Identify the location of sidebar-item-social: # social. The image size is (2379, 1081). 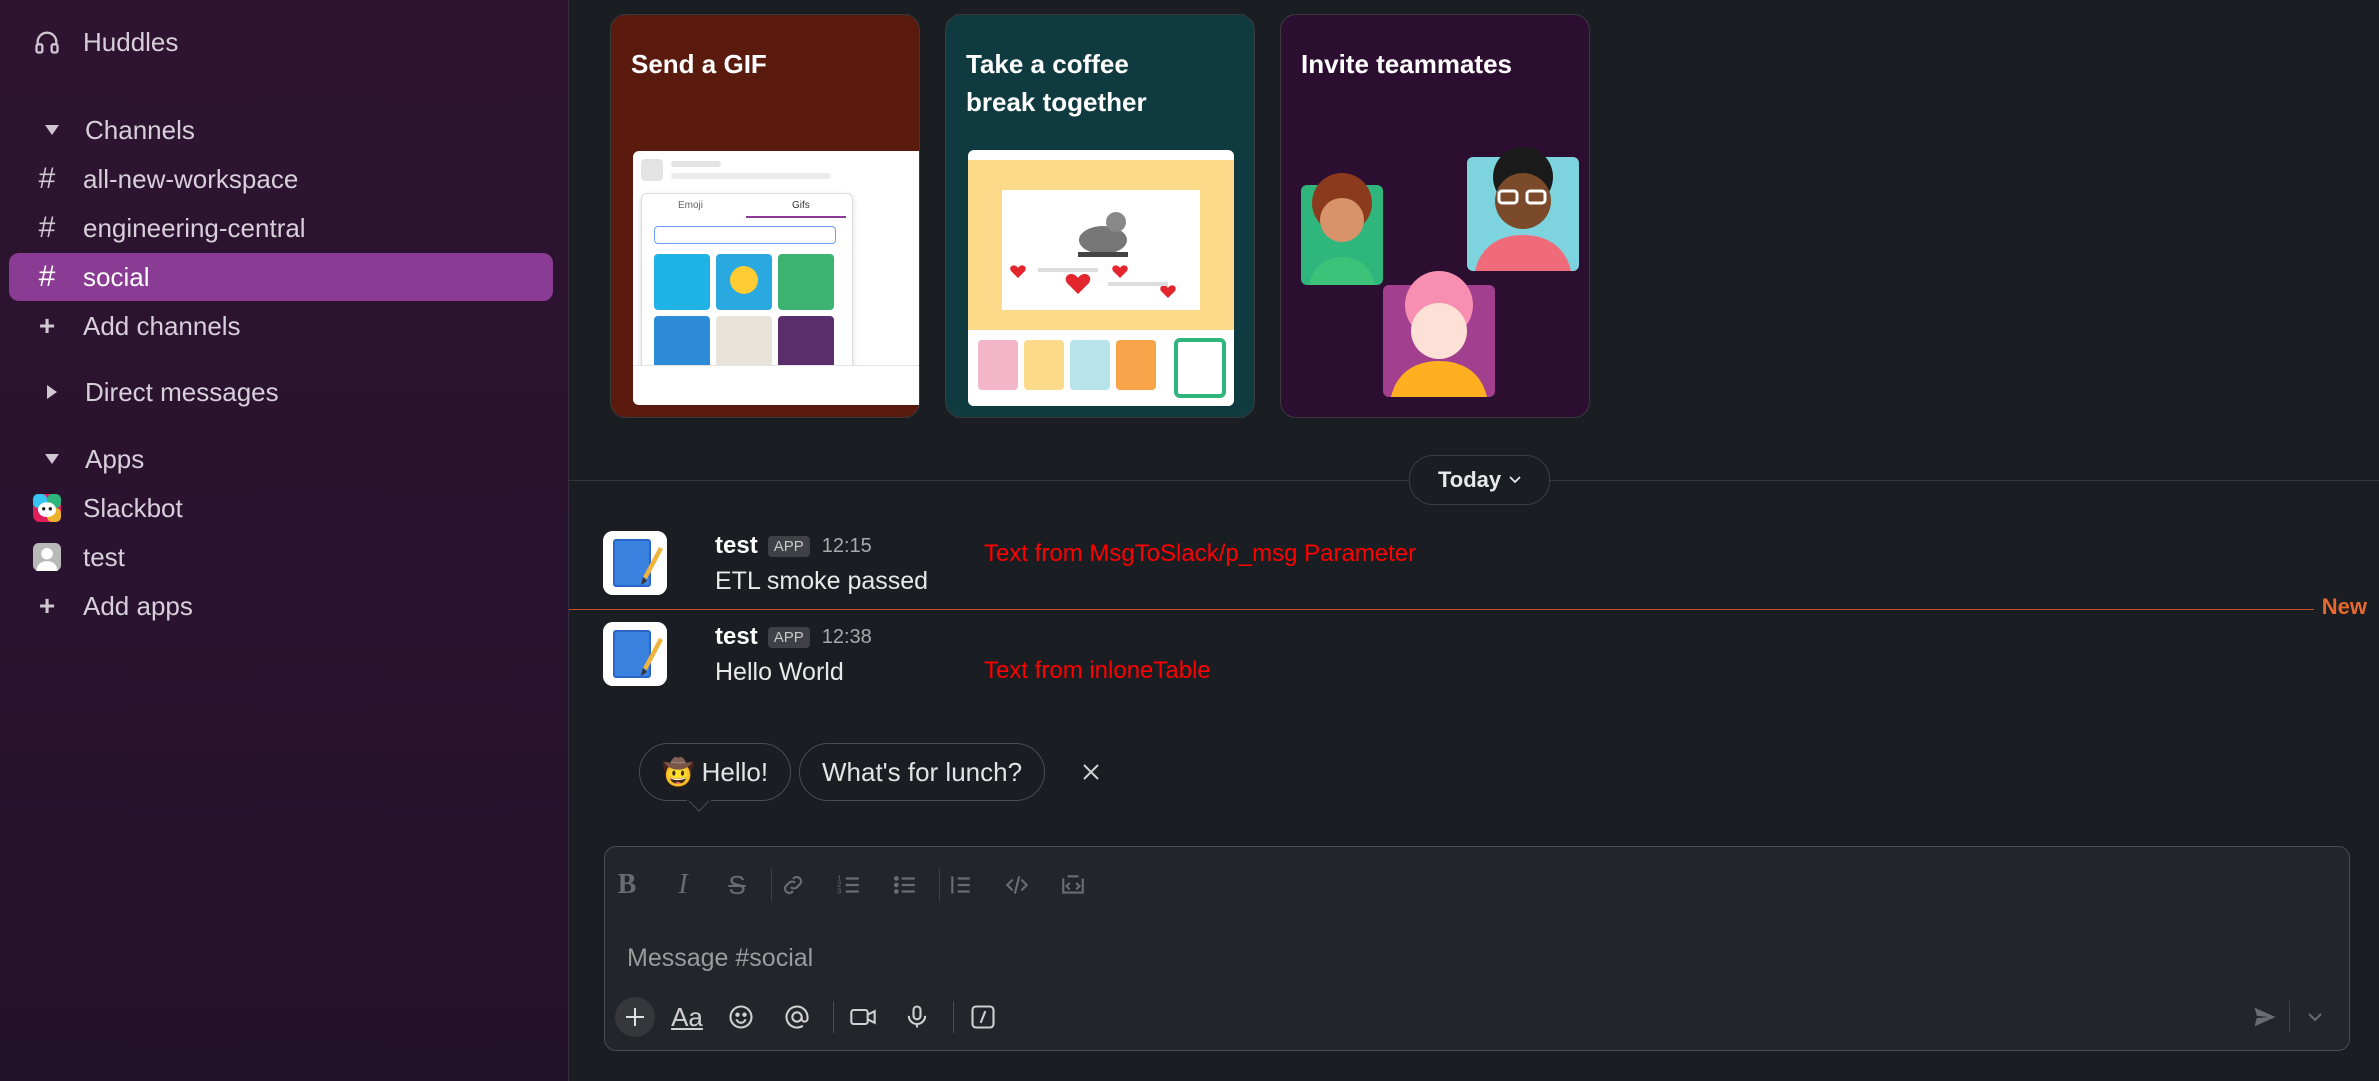
(281, 277).